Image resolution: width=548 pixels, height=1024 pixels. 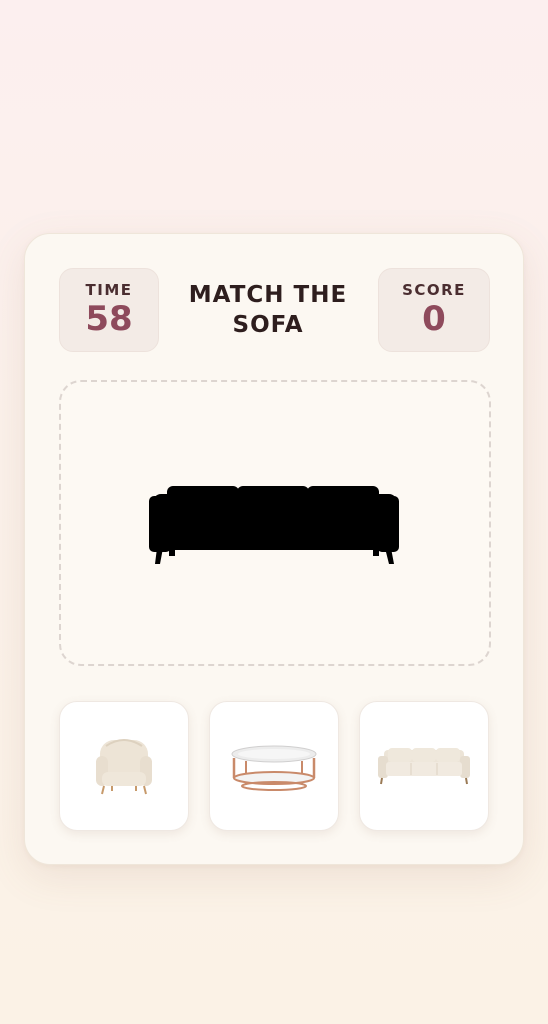 I want to click on score-value: 0, so click(x=434, y=319).